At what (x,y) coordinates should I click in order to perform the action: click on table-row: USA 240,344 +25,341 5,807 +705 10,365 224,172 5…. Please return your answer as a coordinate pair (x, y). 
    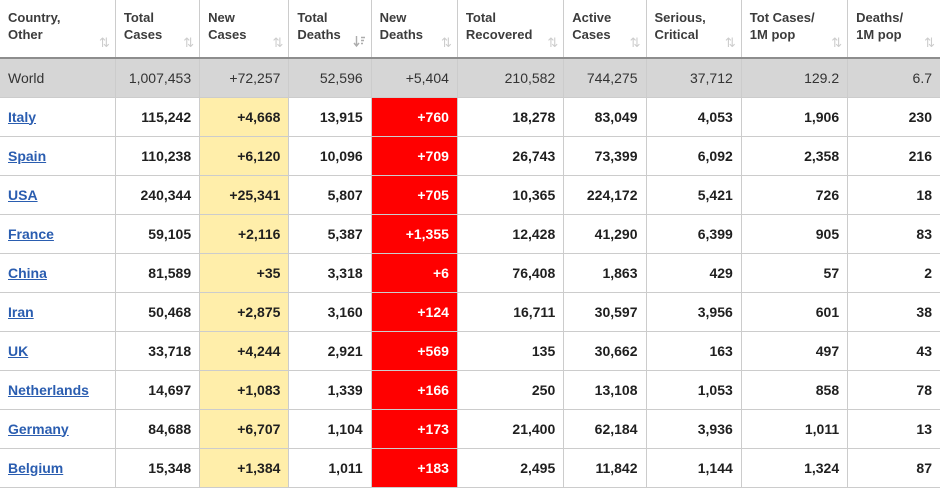
    Looking at the image, I should click on (470, 194).